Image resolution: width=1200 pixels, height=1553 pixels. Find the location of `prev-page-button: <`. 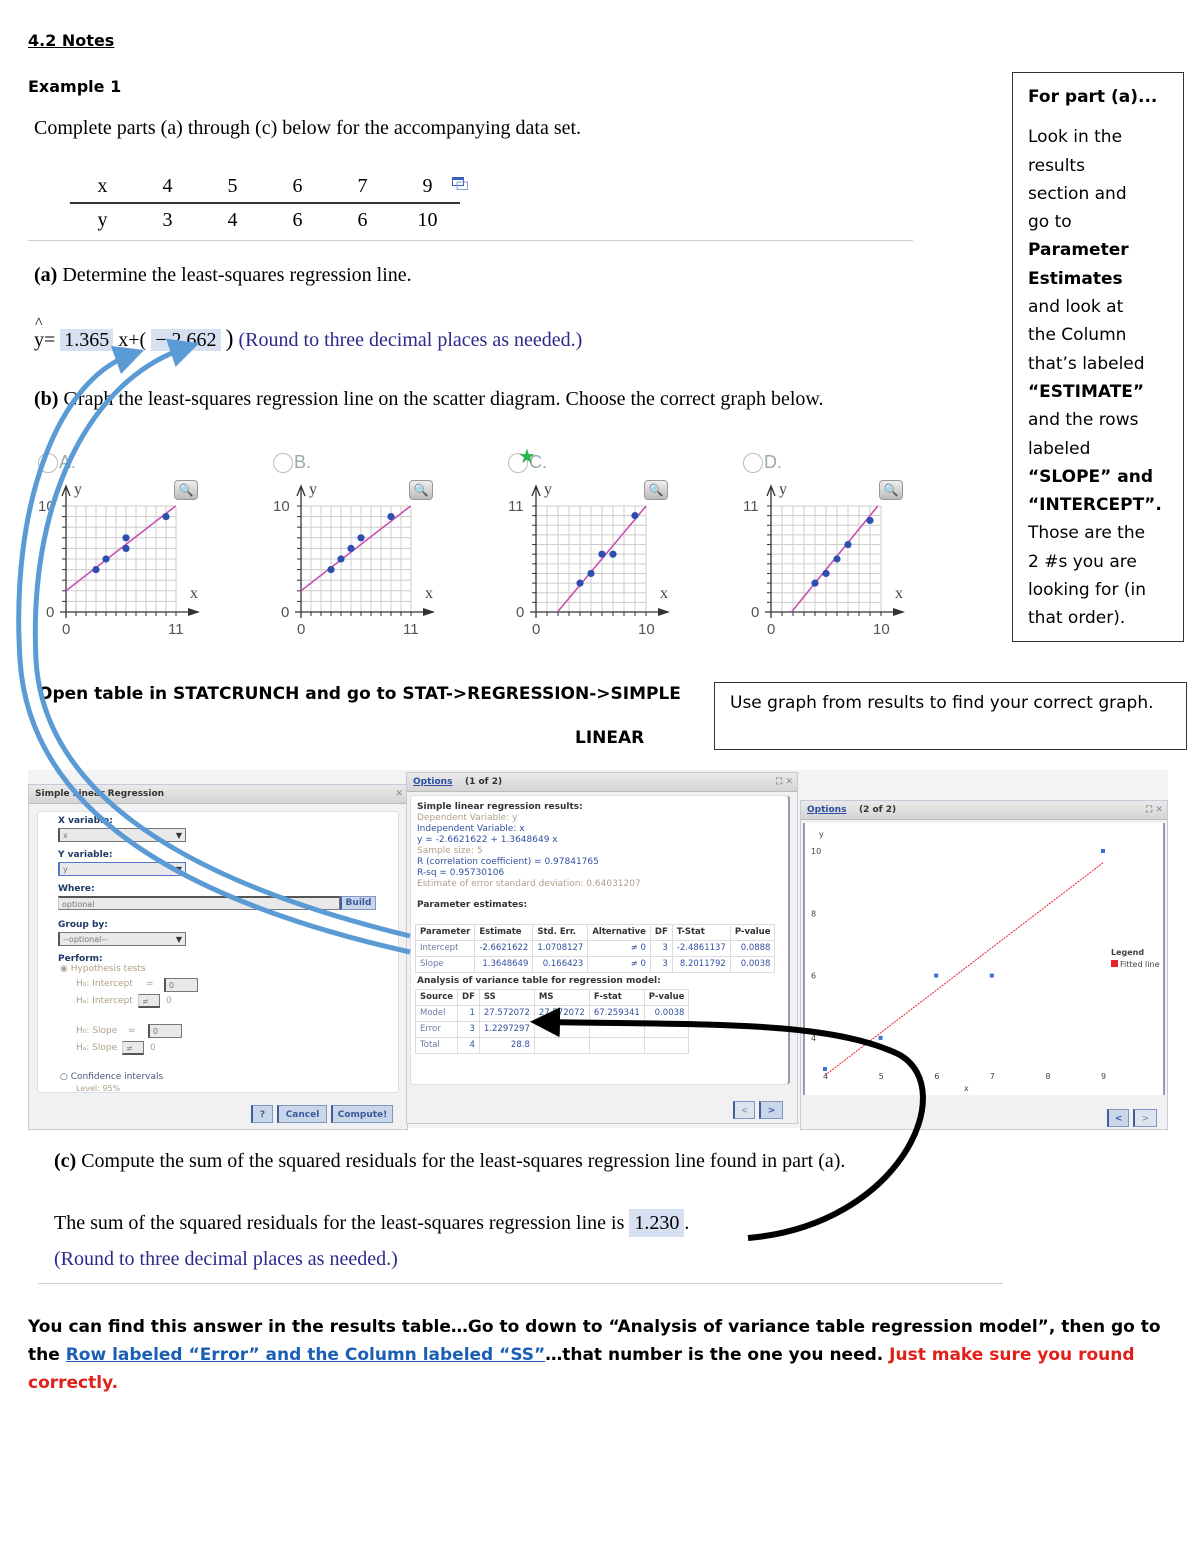

prev-page-button: < is located at coordinates (744, 1110).